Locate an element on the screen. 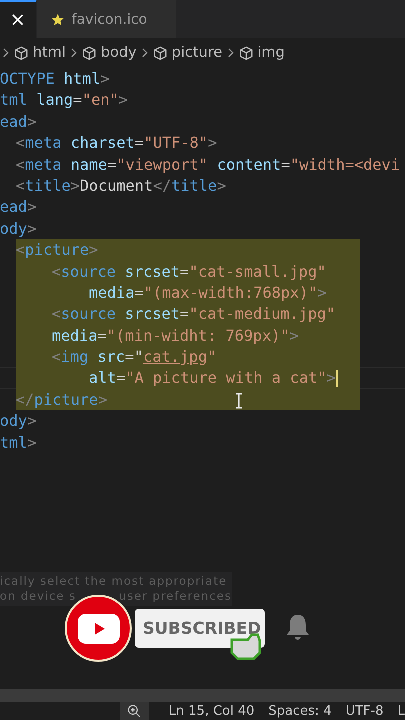 The image size is (405, 720). status-item: L is located at coordinates (401, 711).